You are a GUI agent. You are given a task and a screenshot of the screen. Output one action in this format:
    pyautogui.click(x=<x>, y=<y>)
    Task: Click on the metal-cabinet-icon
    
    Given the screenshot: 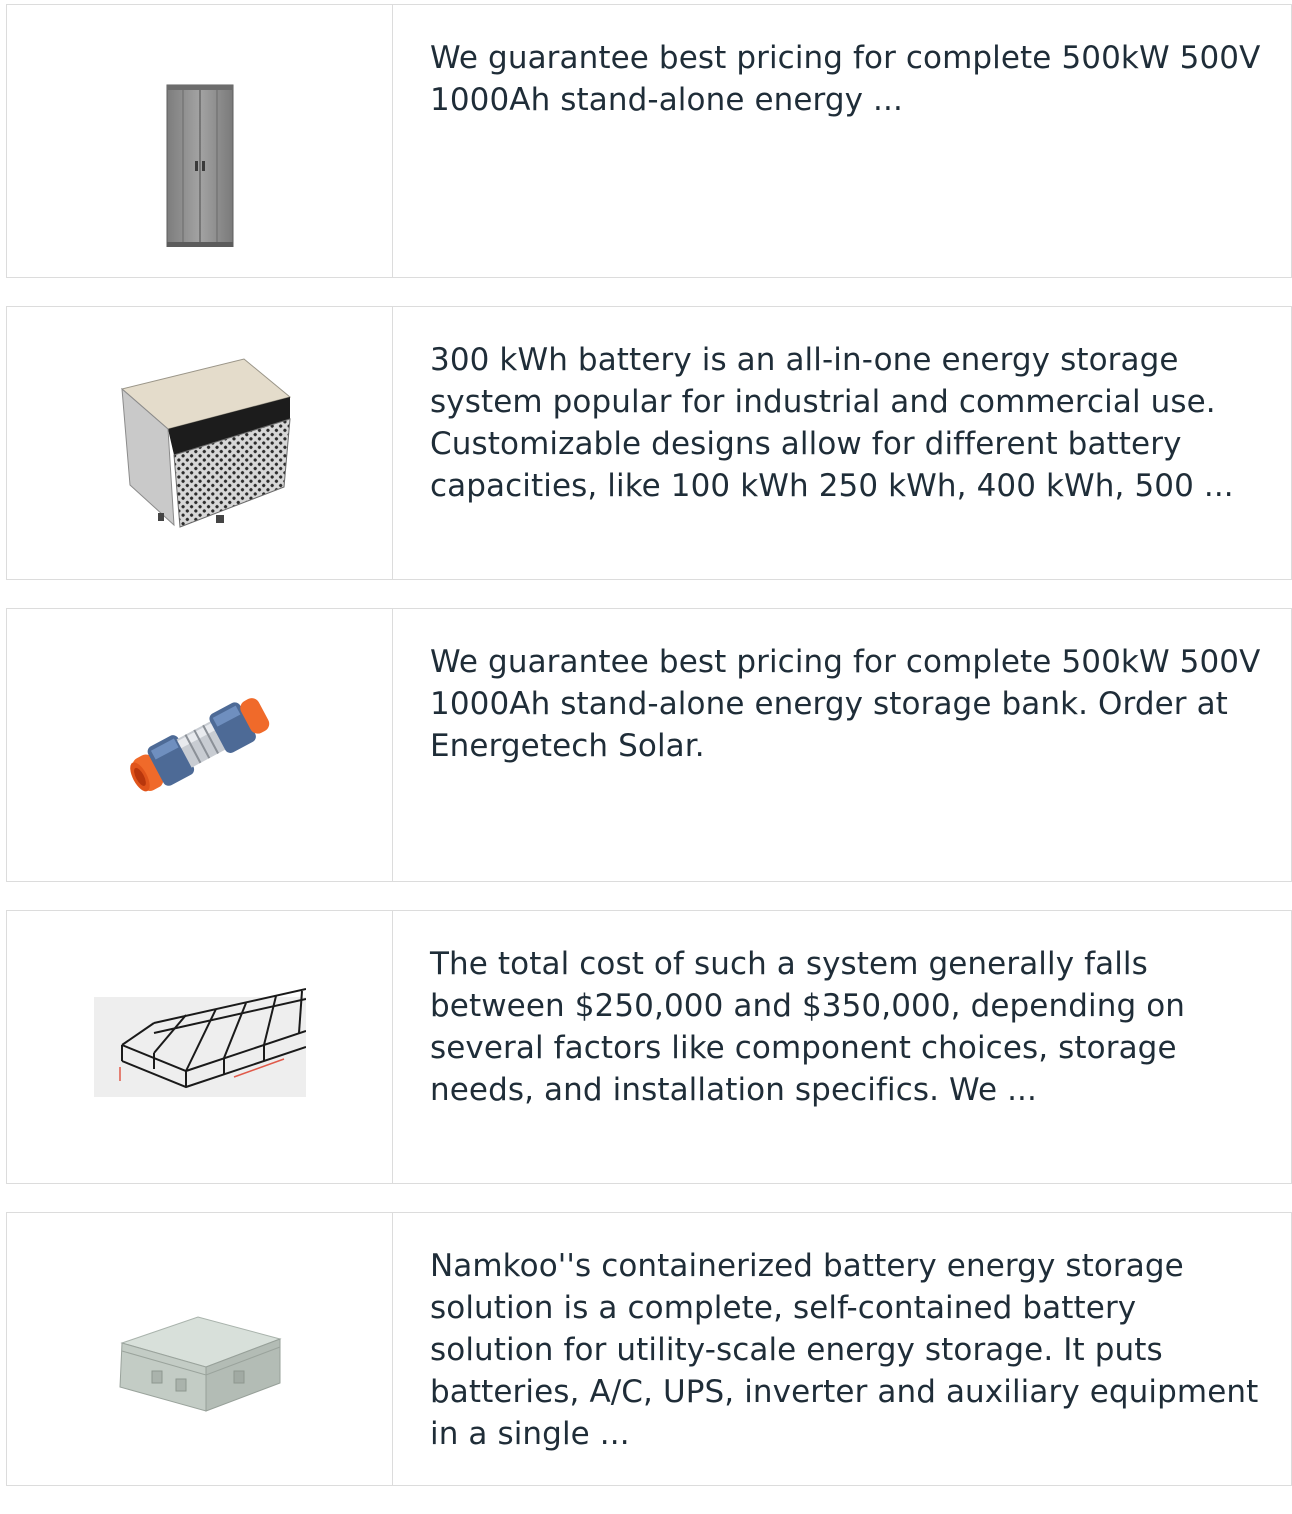 What is the action you would take?
    pyautogui.click(x=200, y=141)
    